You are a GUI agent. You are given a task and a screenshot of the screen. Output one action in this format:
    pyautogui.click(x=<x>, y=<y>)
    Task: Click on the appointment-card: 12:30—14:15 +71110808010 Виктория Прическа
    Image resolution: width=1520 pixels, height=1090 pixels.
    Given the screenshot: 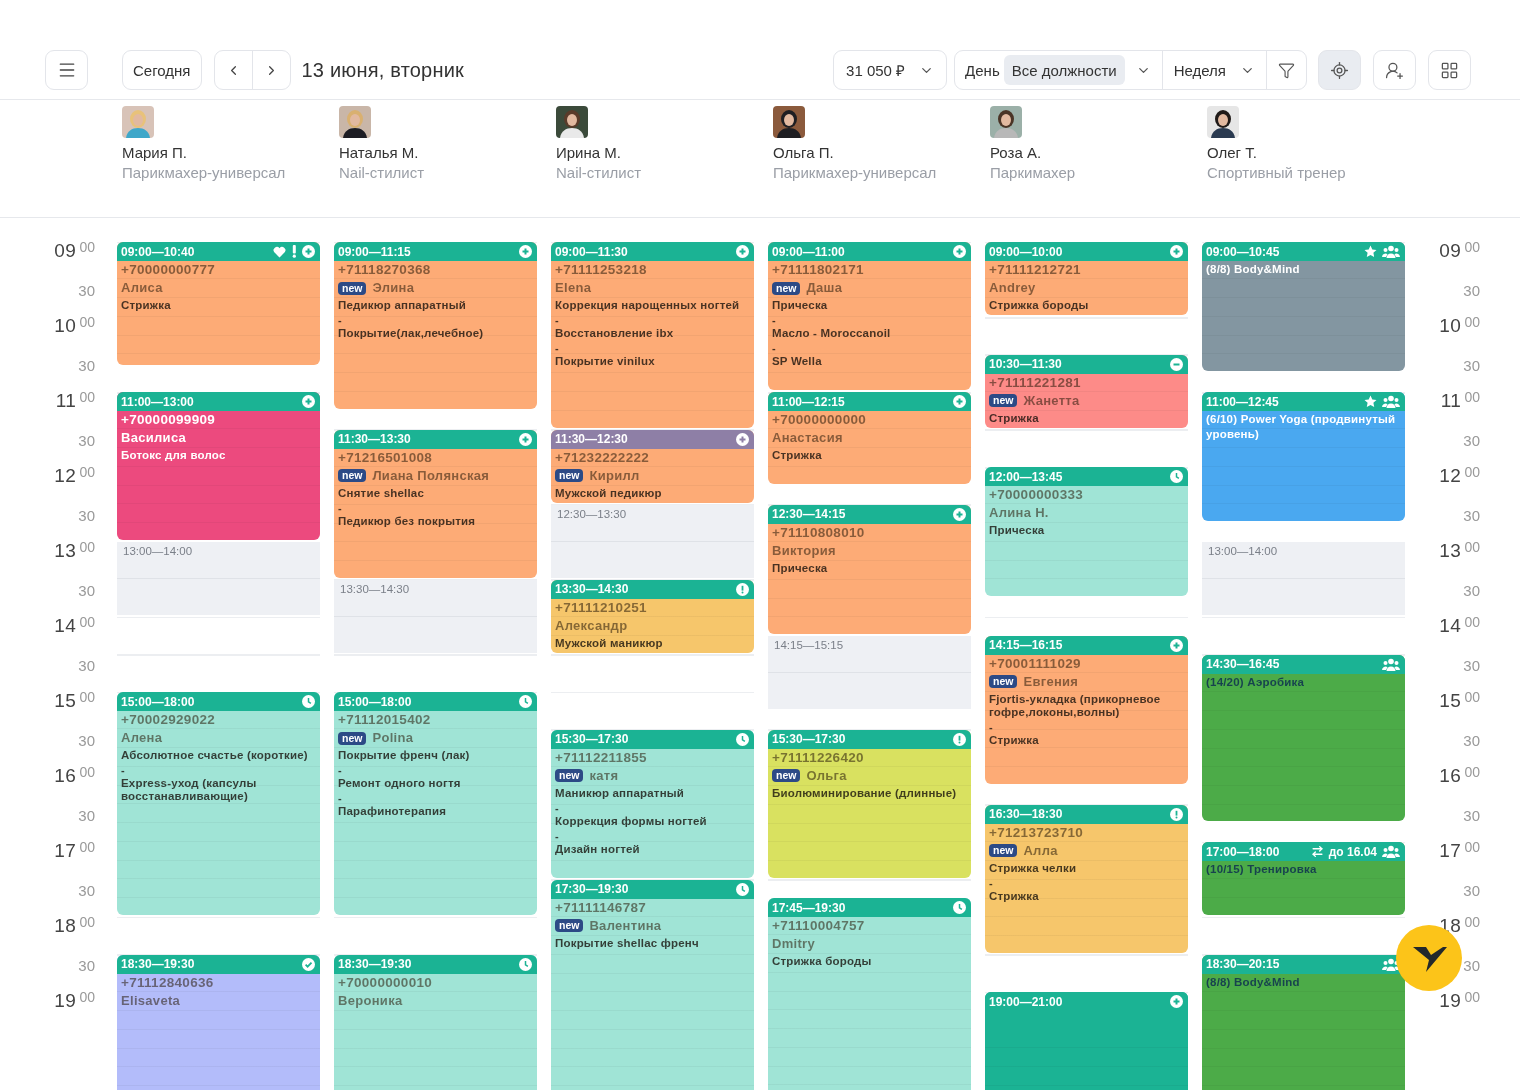 What is the action you would take?
    pyautogui.click(x=869, y=569)
    